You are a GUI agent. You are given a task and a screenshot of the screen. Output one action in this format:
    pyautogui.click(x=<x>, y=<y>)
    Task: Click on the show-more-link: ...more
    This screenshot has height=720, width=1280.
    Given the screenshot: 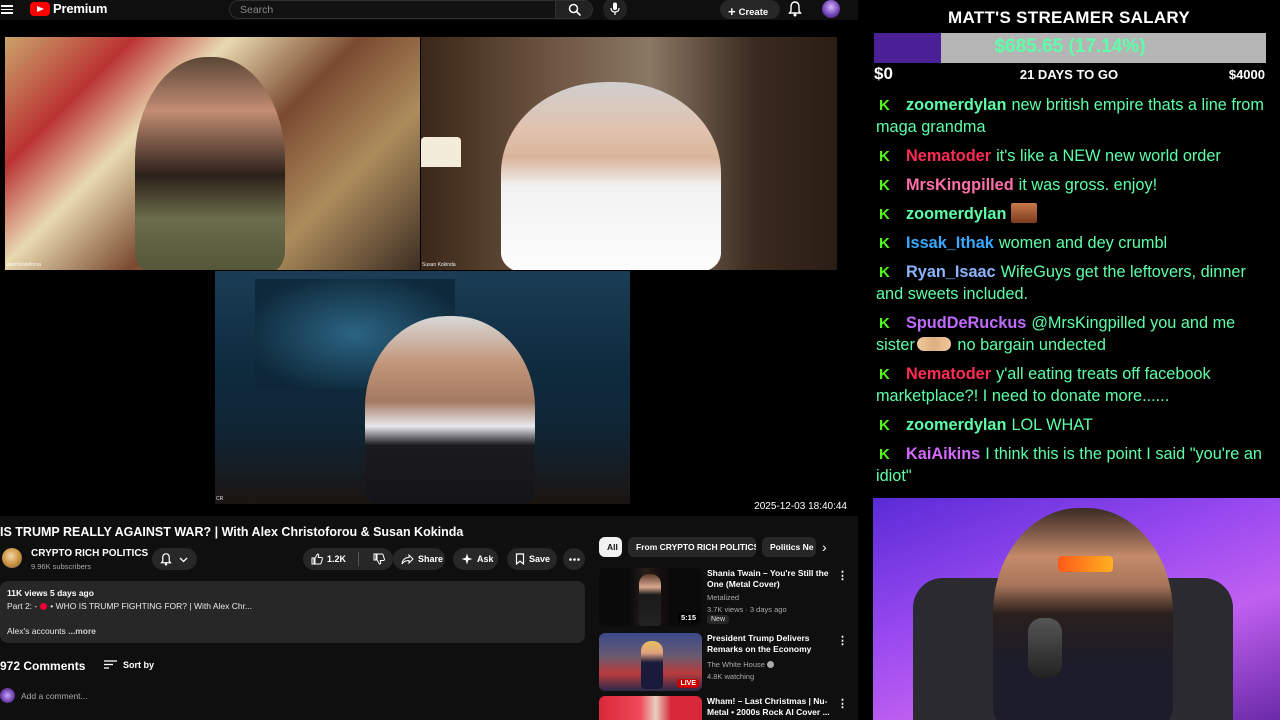 What is the action you would take?
    pyautogui.click(x=82, y=631)
    